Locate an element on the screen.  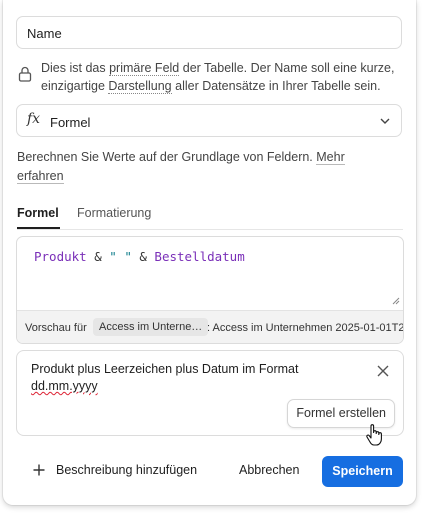
formula-code: Produkt & " " & Bestelldatum is located at coordinates (139, 256).